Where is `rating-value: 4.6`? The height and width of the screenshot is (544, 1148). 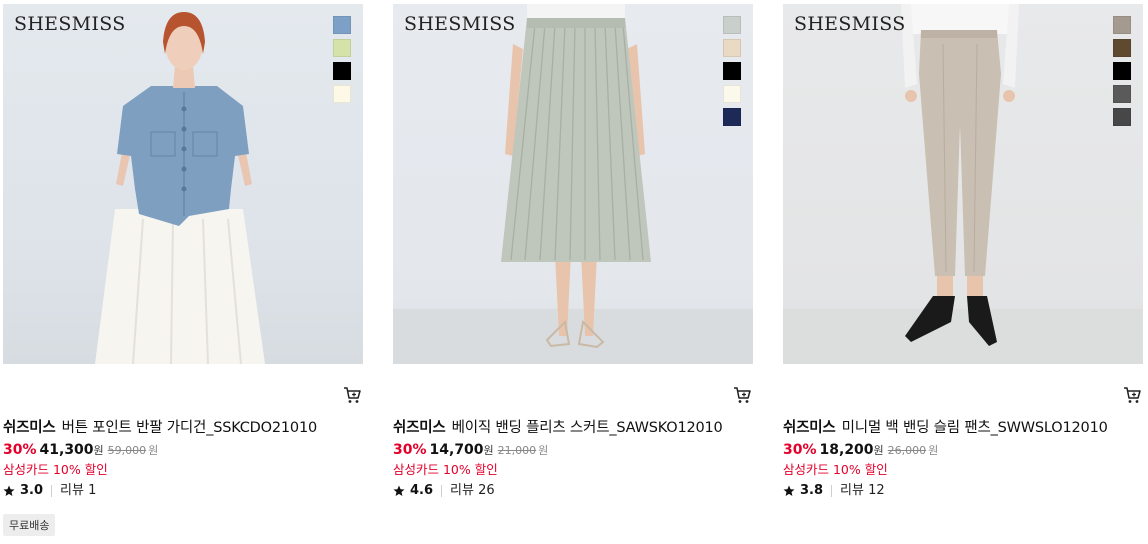 rating-value: 4.6 is located at coordinates (422, 490).